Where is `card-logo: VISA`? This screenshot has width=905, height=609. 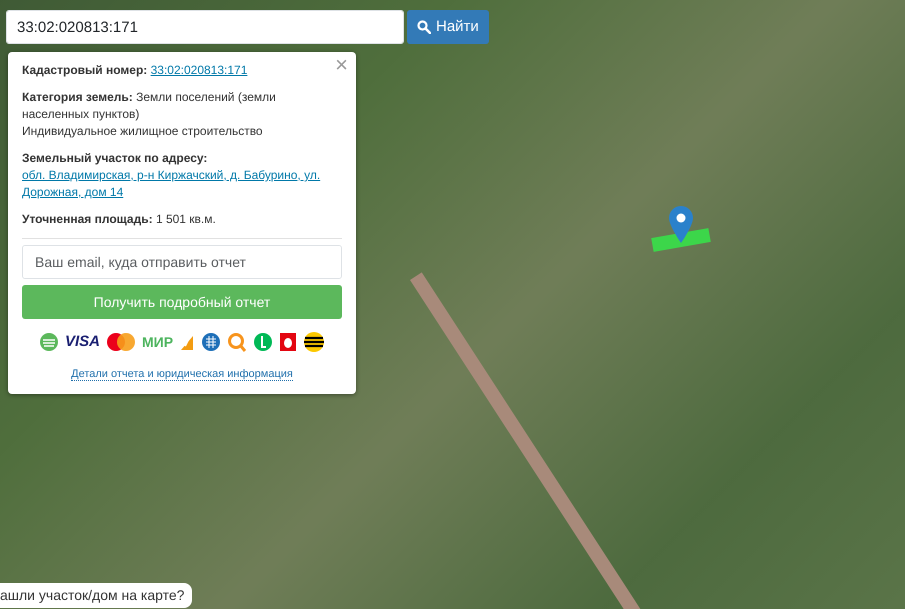 card-logo: VISA is located at coordinates (82, 342).